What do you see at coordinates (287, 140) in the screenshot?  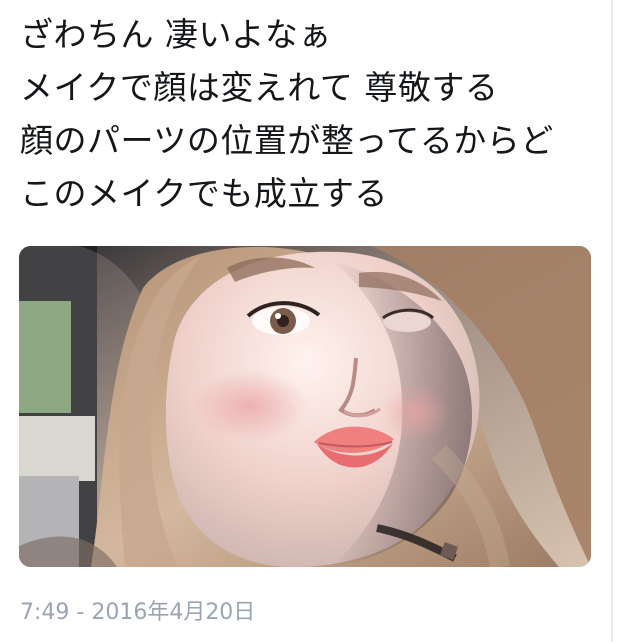 I see `tweet-text-line: 顔のパーツの位置が整ってるからど` at bounding box center [287, 140].